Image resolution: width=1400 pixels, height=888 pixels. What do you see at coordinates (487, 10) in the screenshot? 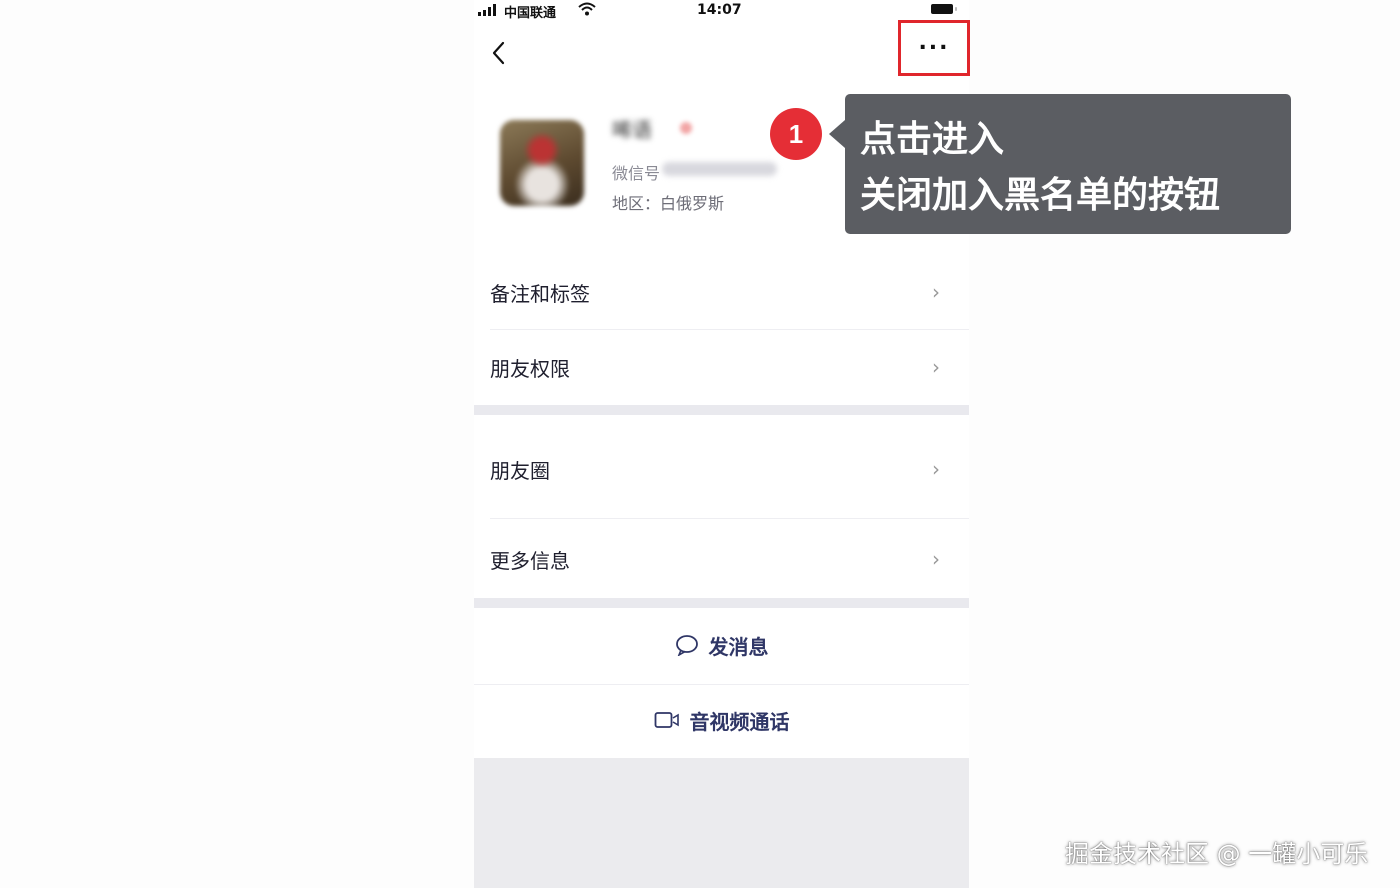
I see `signal-icon` at bounding box center [487, 10].